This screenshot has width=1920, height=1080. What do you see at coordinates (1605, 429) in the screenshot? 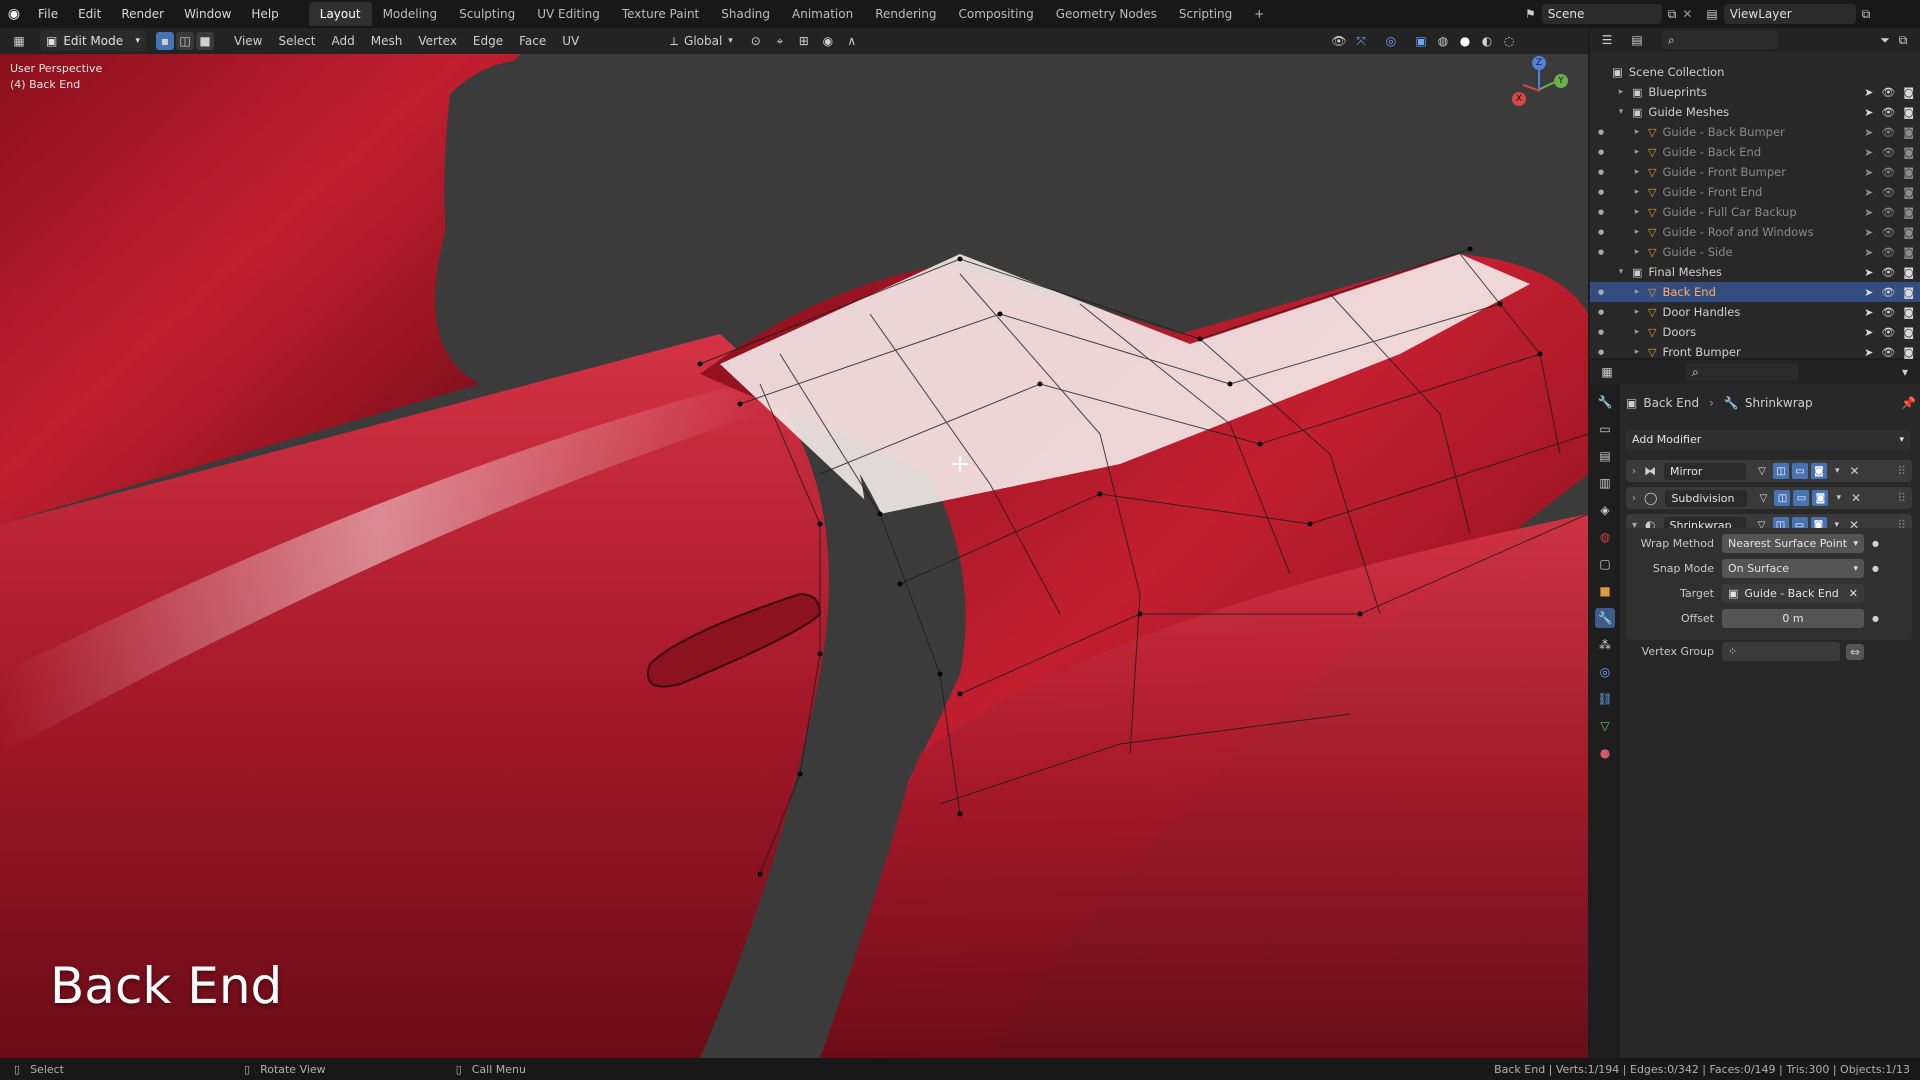
I see `render-tab-icon: ▭` at bounding box center [1605, 429].